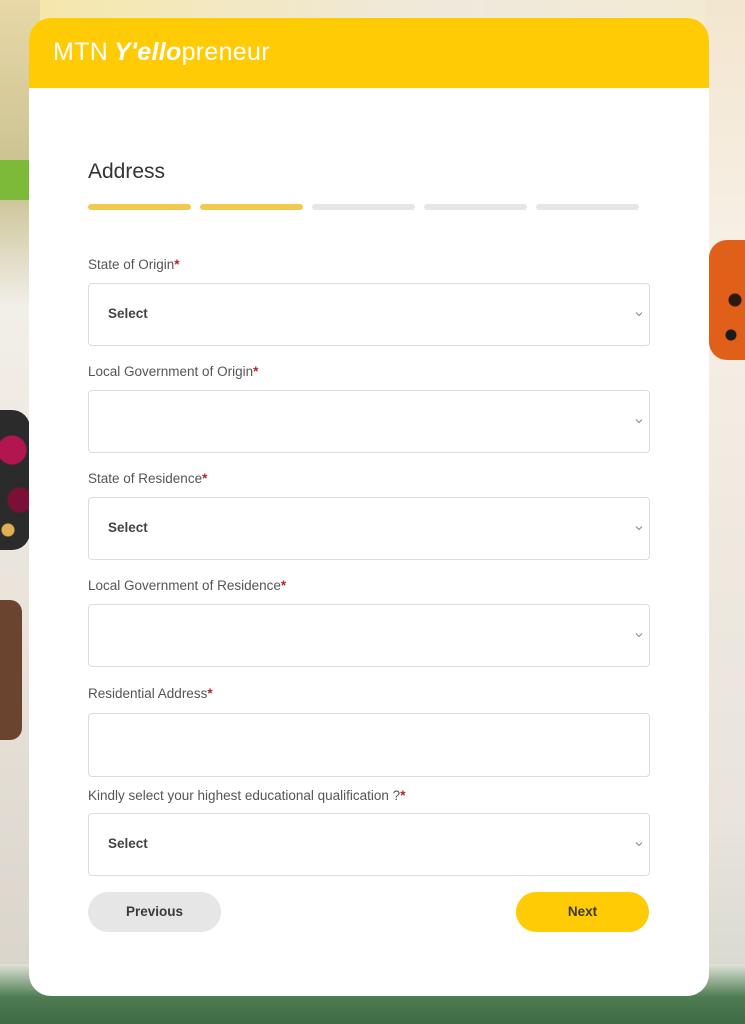  I want to click on section-title: Address, so click(127, 171).